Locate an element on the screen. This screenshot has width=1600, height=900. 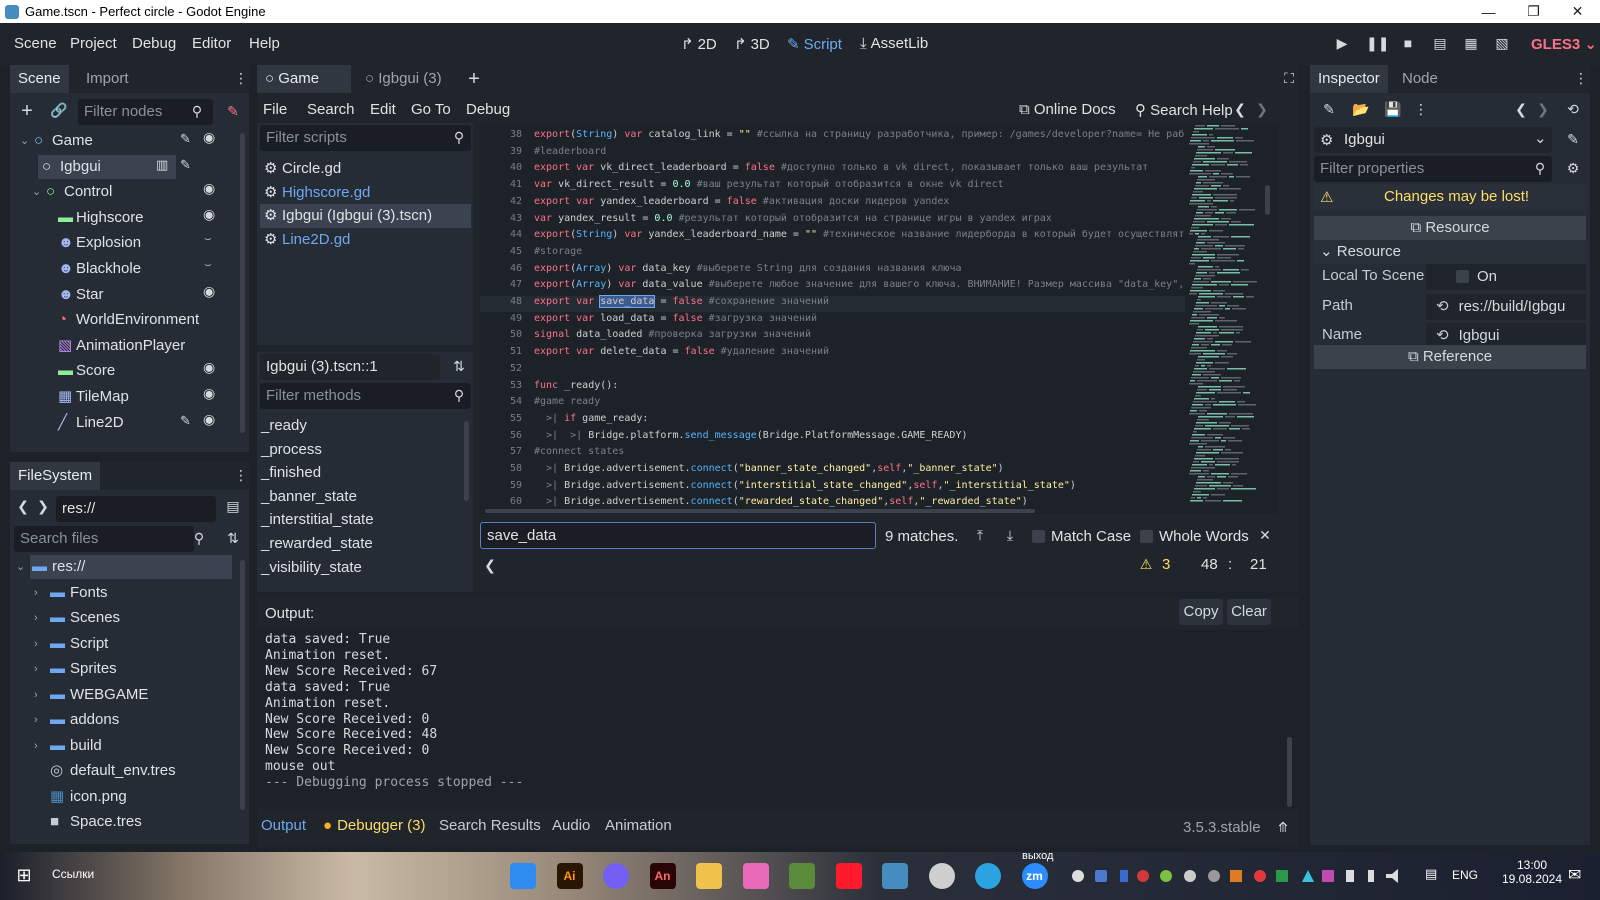
script-list-item: ⚙ Highscore.gd is located at coordinates (365, 193).